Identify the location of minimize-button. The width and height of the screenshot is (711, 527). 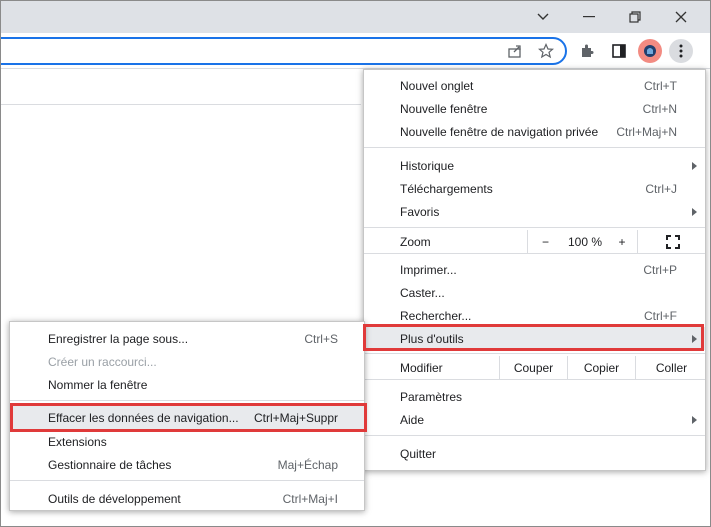
(543, 17).